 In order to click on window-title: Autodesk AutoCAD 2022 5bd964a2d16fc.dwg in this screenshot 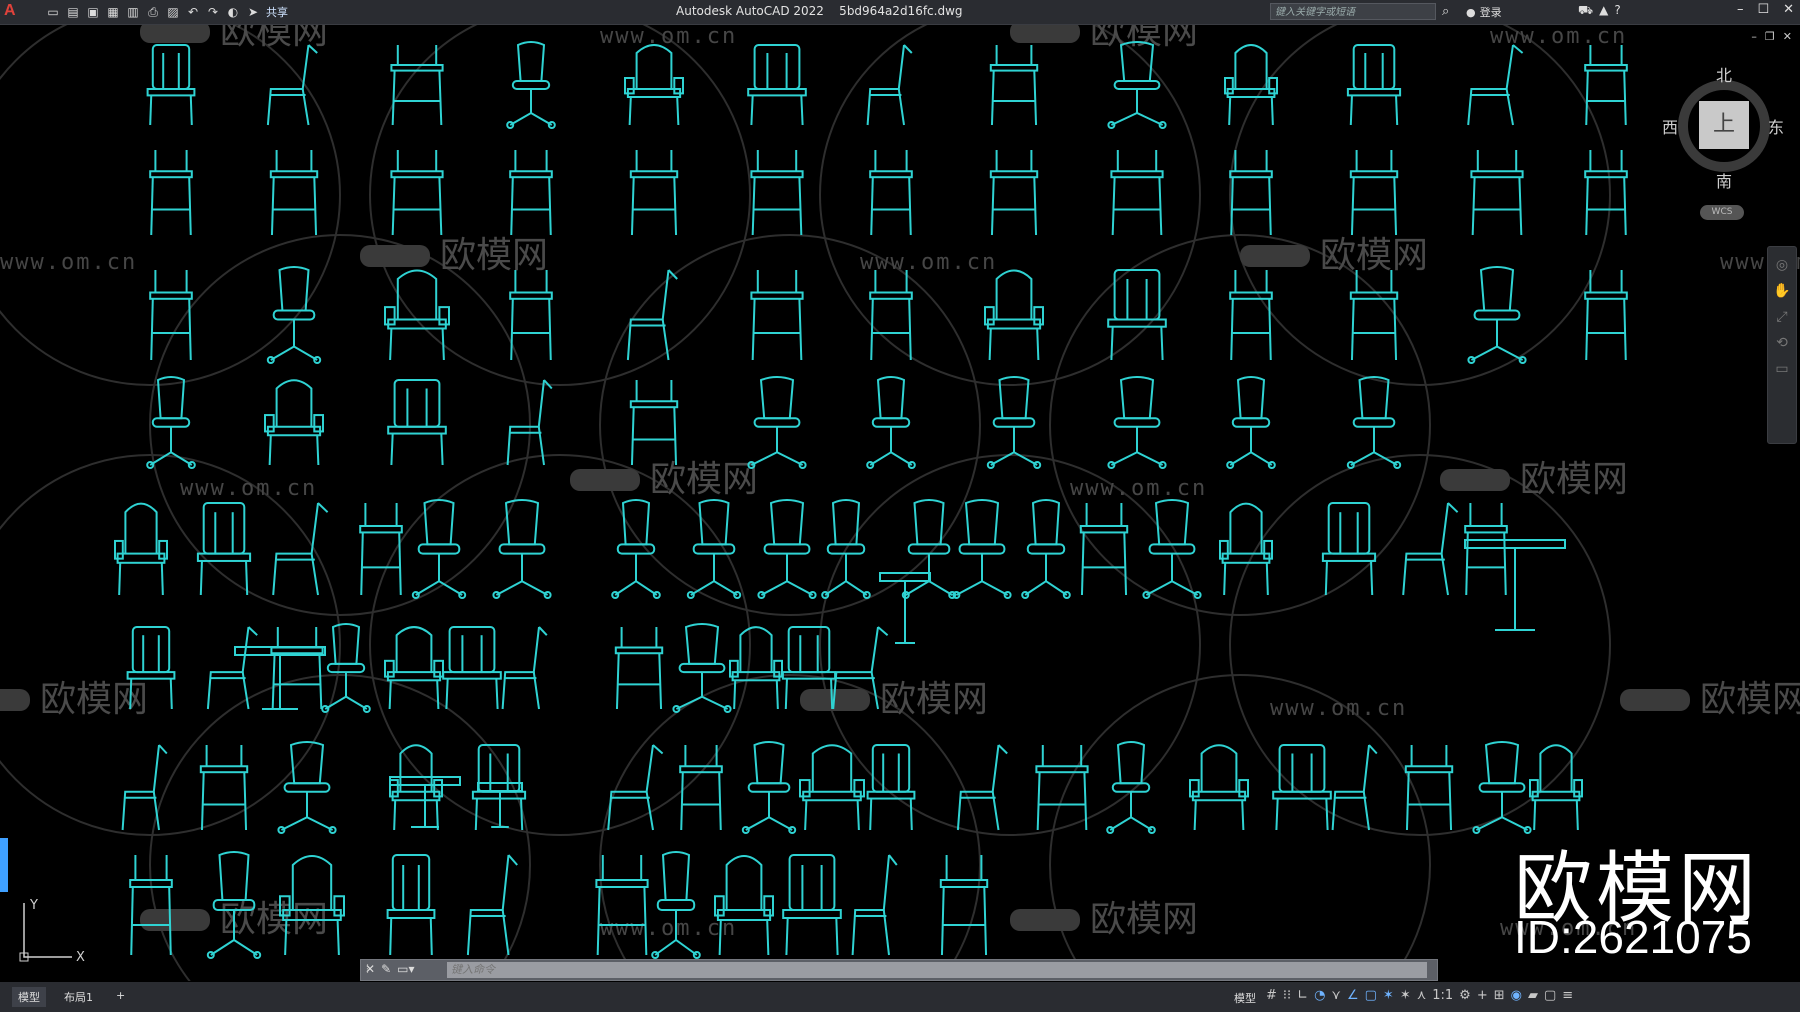, I will do `click(819, 11)`.